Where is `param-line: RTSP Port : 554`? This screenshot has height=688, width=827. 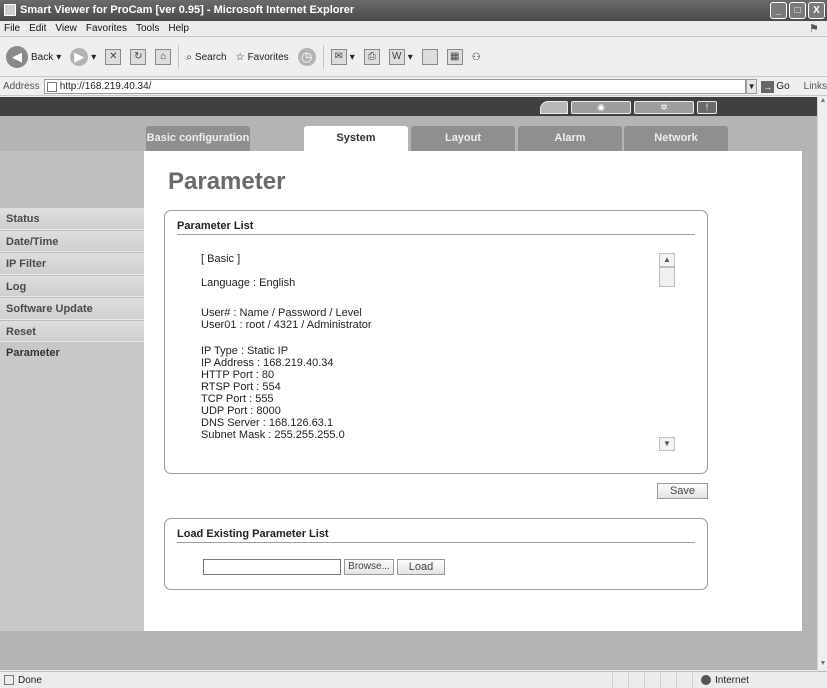
param-line: RTSP Port : 554 is located at coordinates (241, 387).